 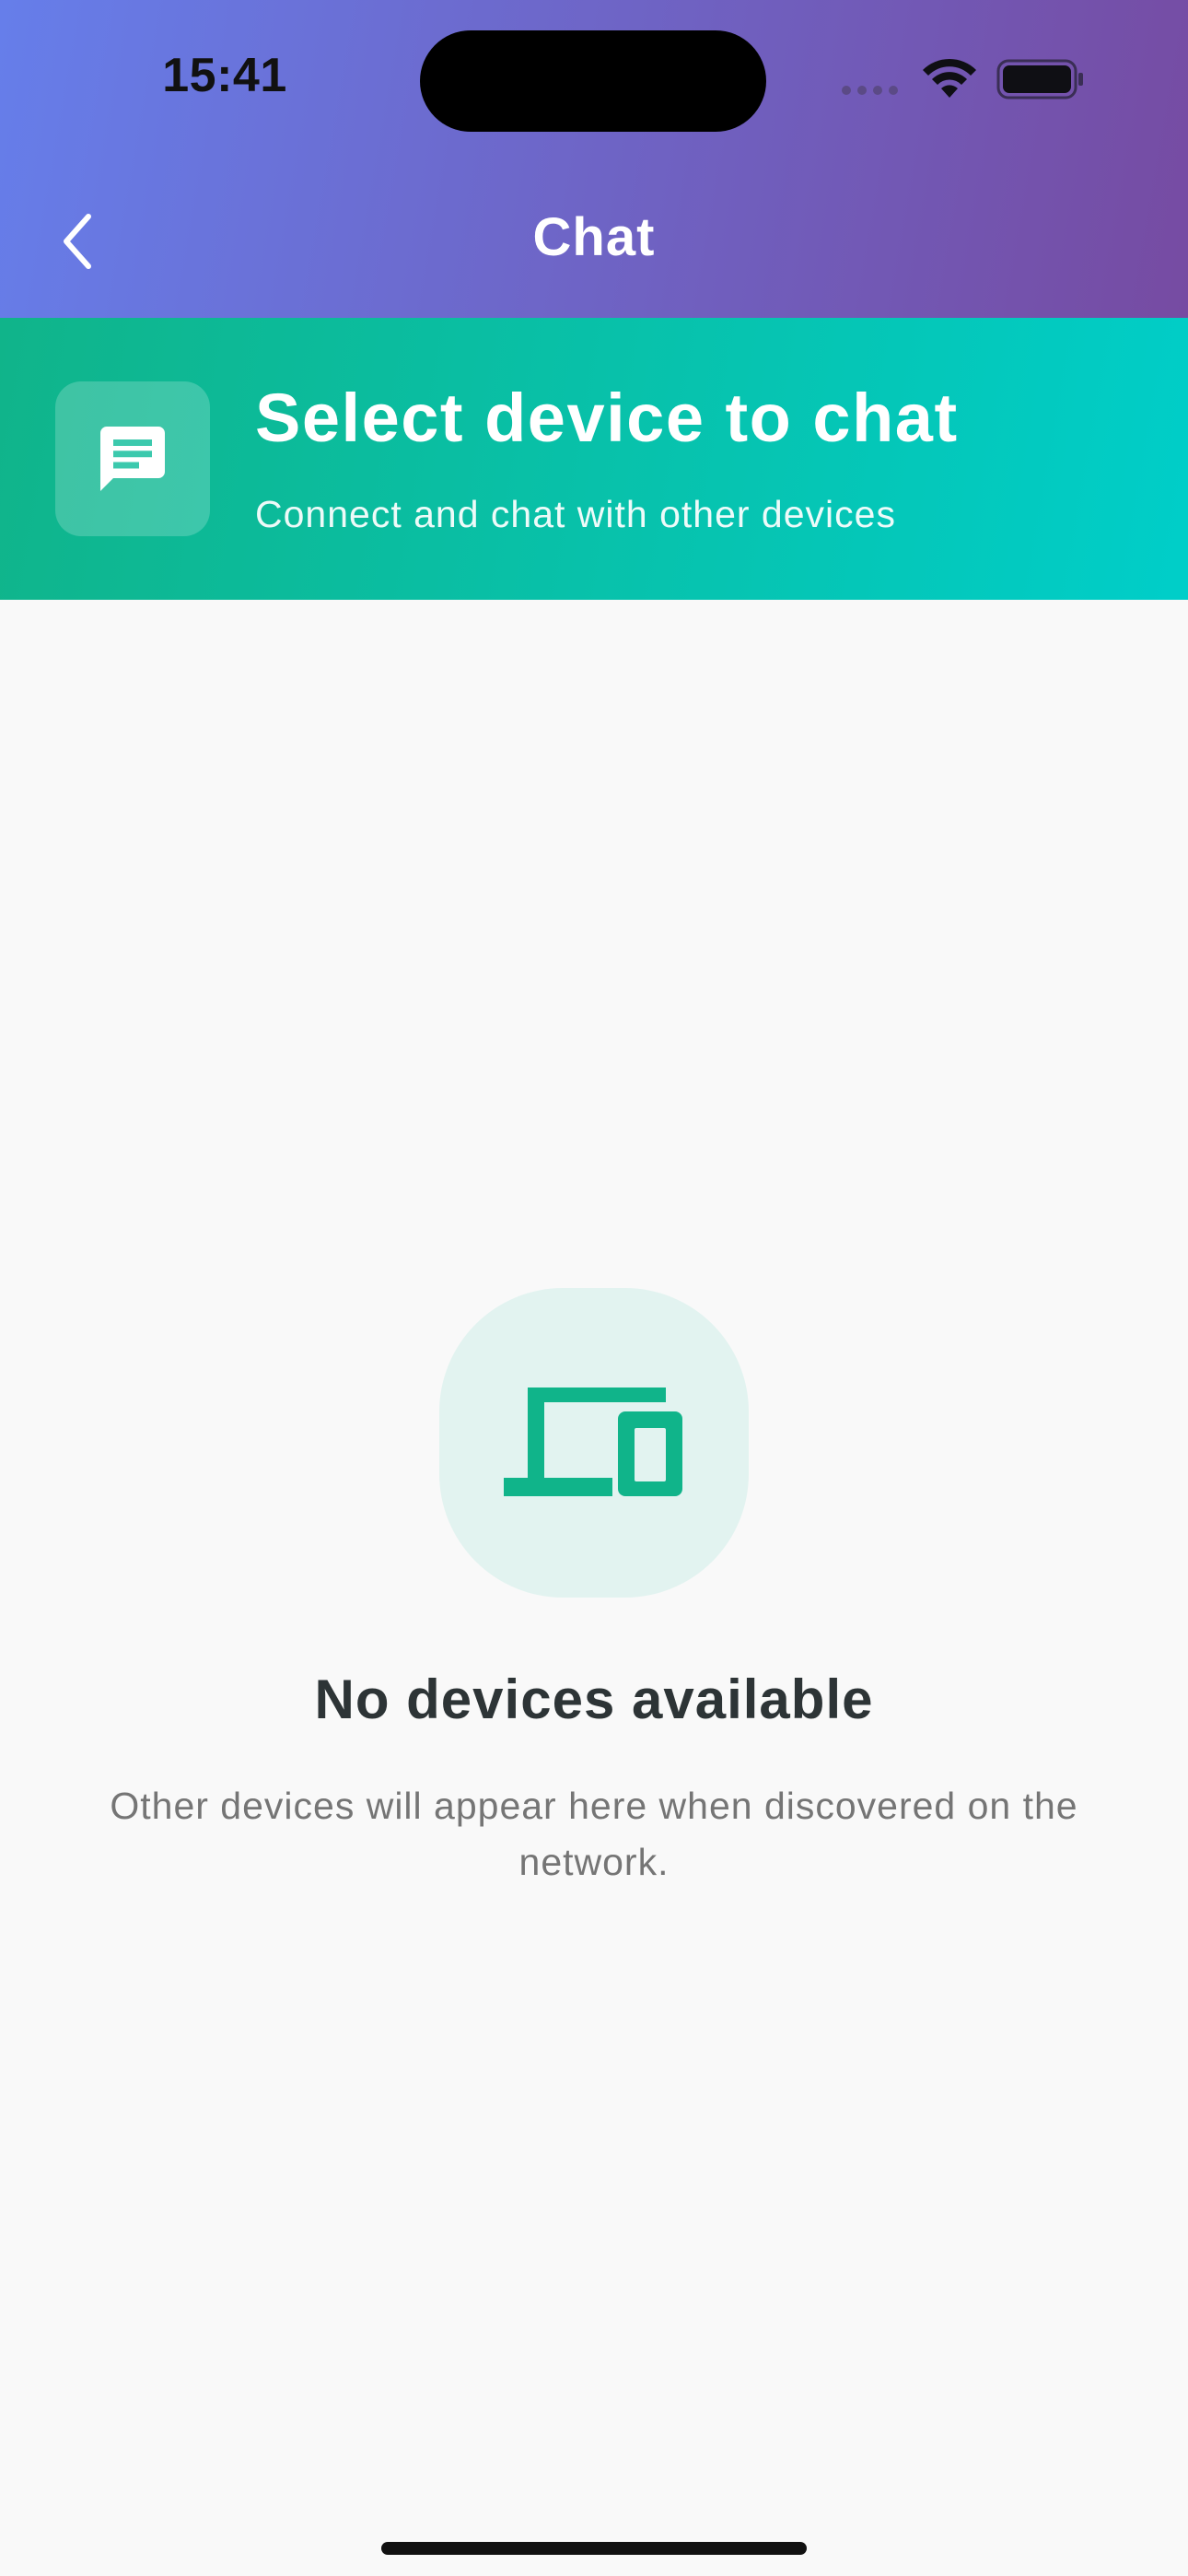 I want to click on empty-state-icon-container, so click(x=594, y=1443).